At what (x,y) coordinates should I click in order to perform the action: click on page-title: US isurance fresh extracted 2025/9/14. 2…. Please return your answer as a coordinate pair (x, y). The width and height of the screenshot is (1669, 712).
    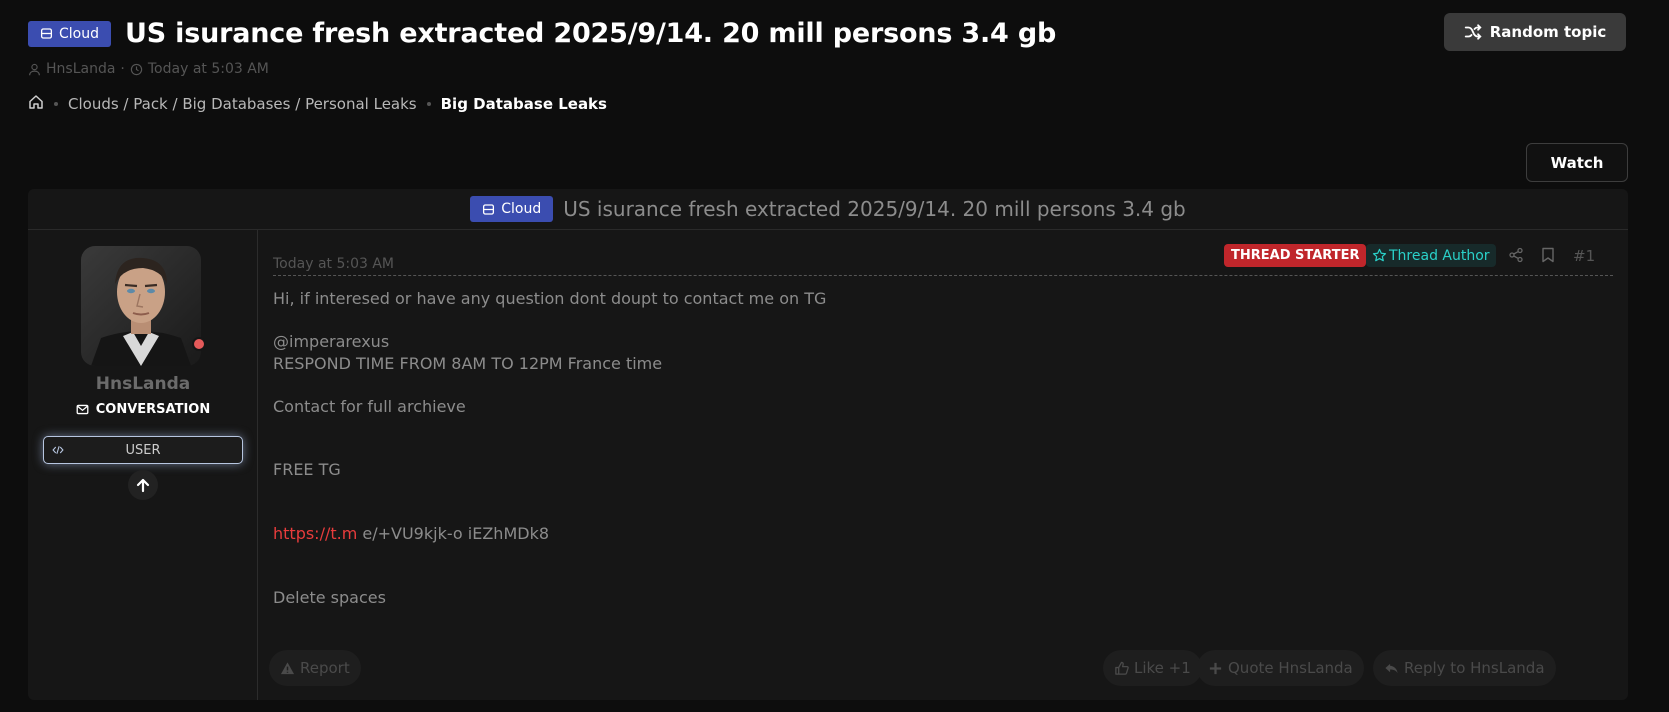
    Looking at the image, I should click on (591, 33).